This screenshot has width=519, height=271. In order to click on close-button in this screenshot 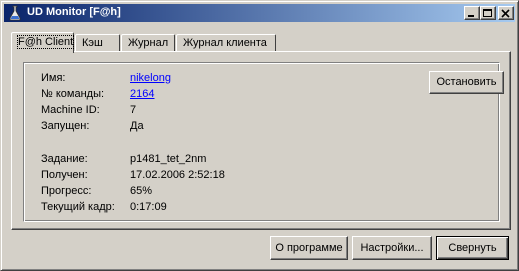, I will do `click(506, 13)`.